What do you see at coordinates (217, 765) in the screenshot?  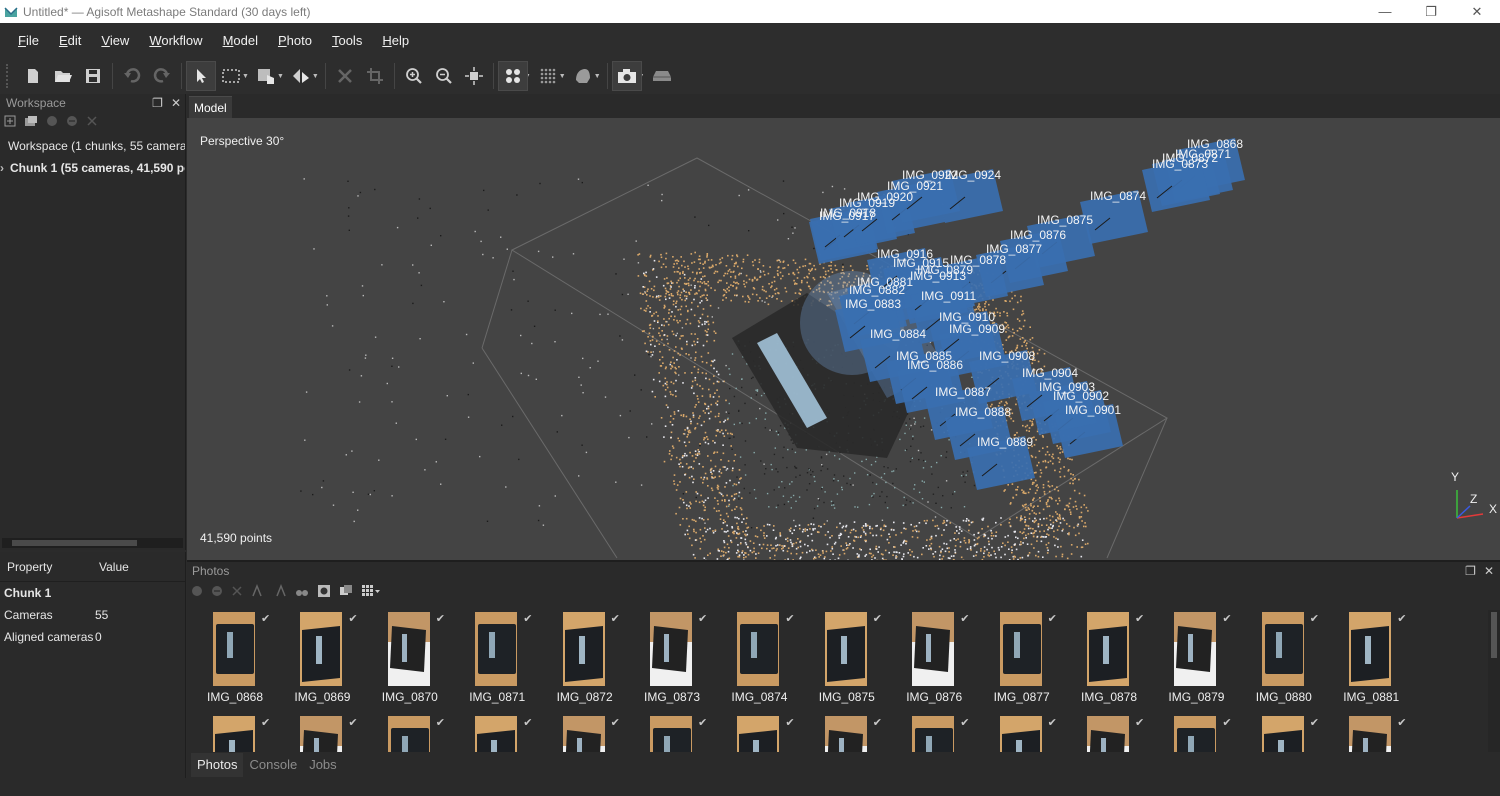 I see `tab-photos: Photos` at bounding box center [217, 765].